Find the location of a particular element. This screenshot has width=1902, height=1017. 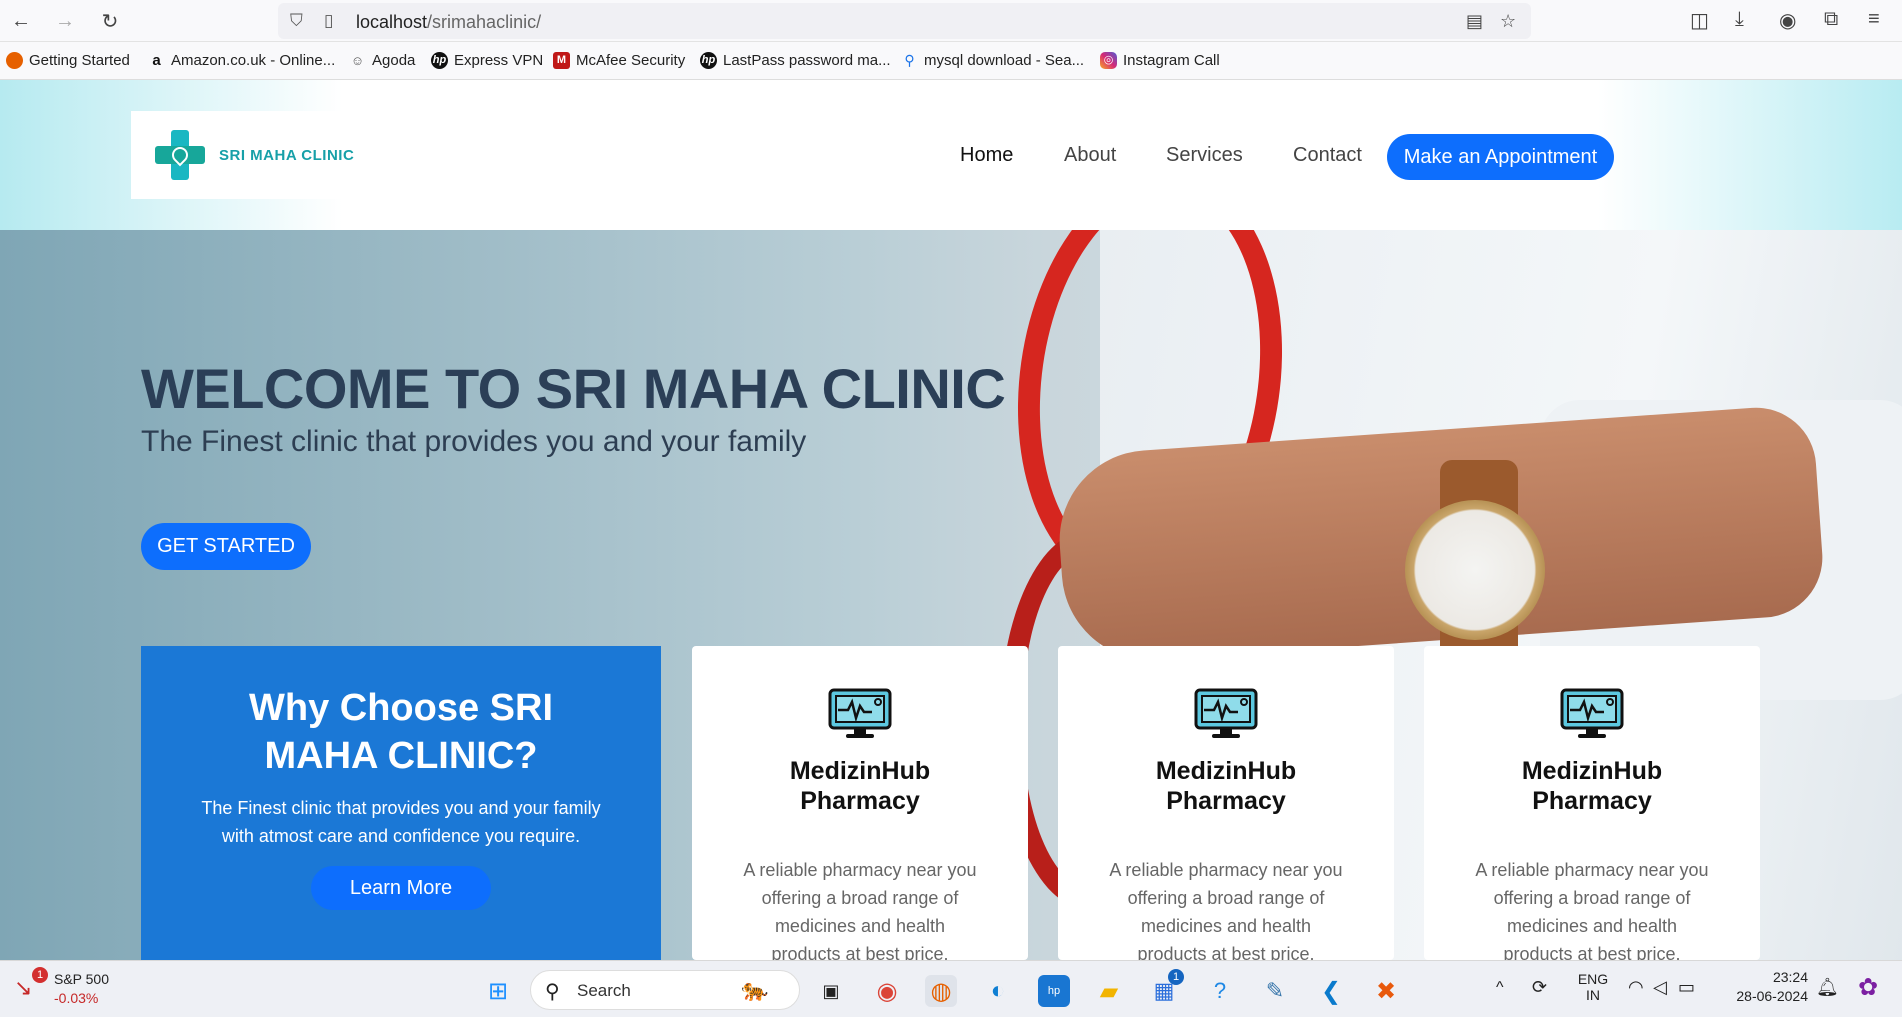

stock-widget: ↘ 1 S&P 500 -0.03% is located at coordinates (69, 989).